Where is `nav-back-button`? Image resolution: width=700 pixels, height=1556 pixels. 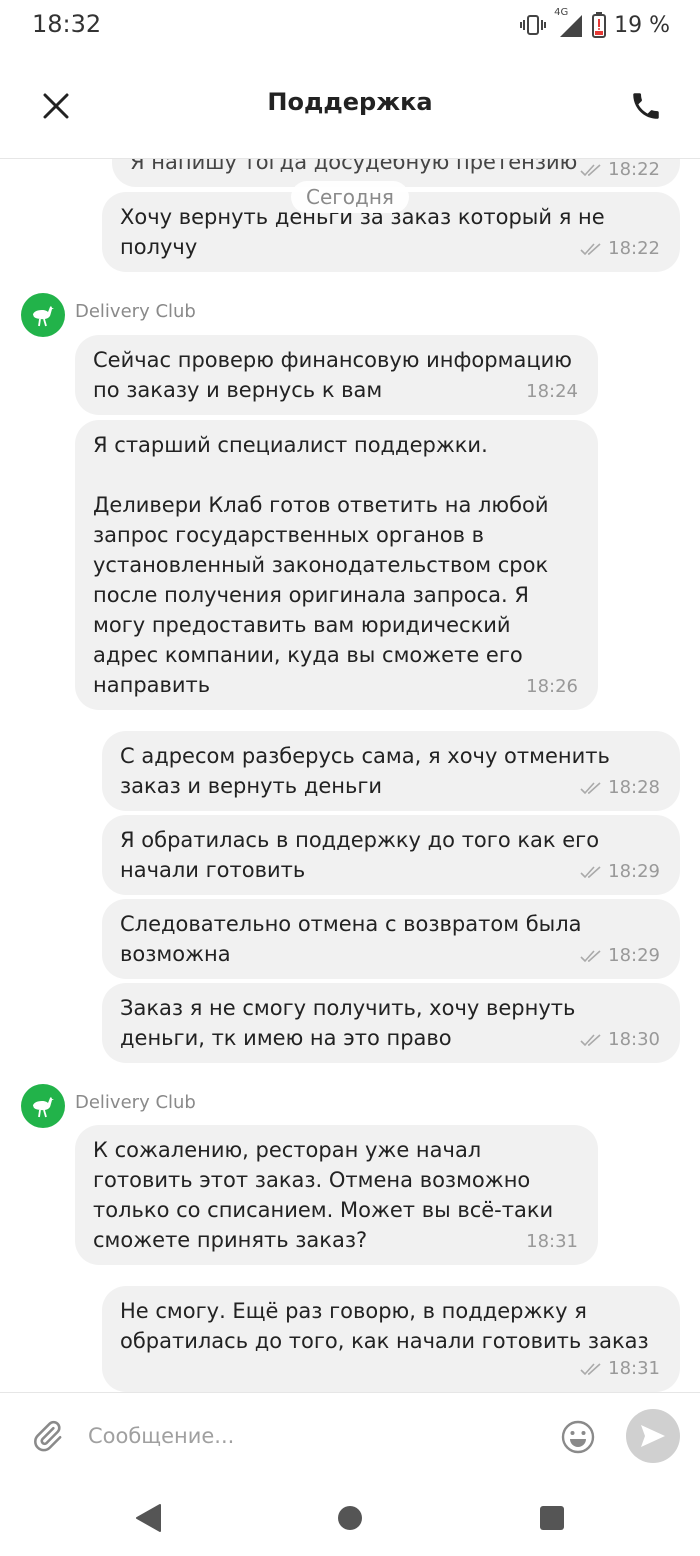 nav-back-button is located at coordinates (148, 1518).